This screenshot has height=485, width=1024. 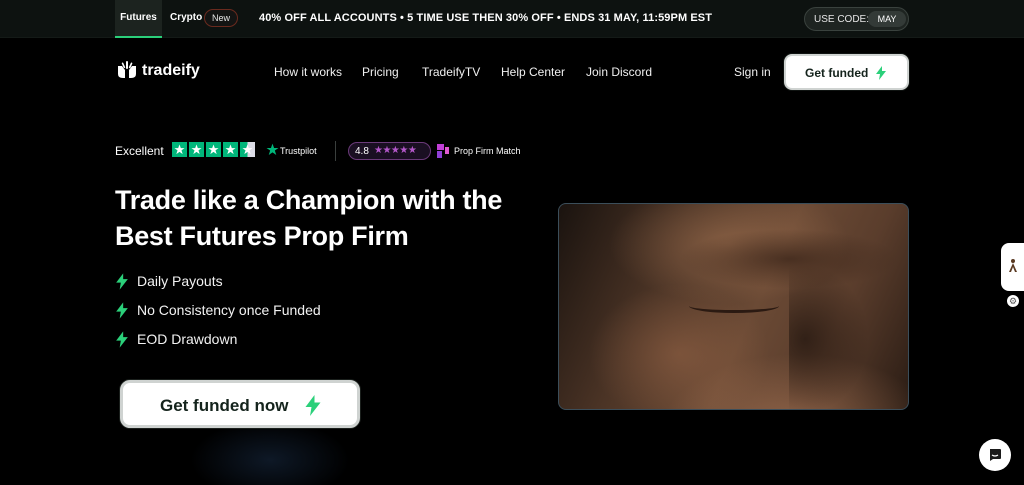 I want to click on pfm-rating-pill: 4.8 ★★★★★, so click(x=389, y=151).